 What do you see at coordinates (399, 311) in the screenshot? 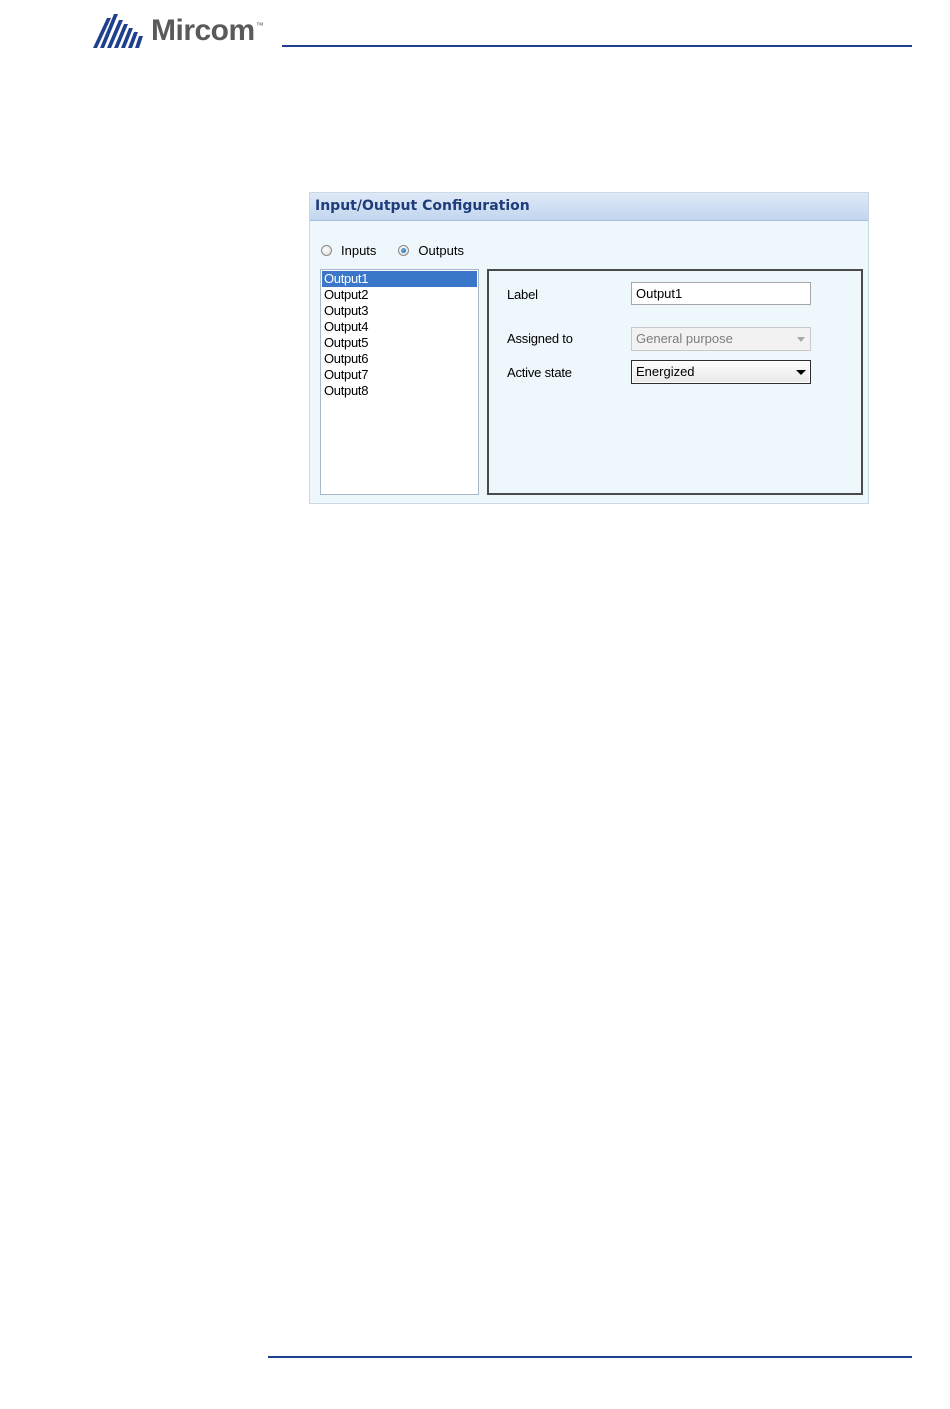
I see `list-item: Output3` at bounding box center [399, 311].